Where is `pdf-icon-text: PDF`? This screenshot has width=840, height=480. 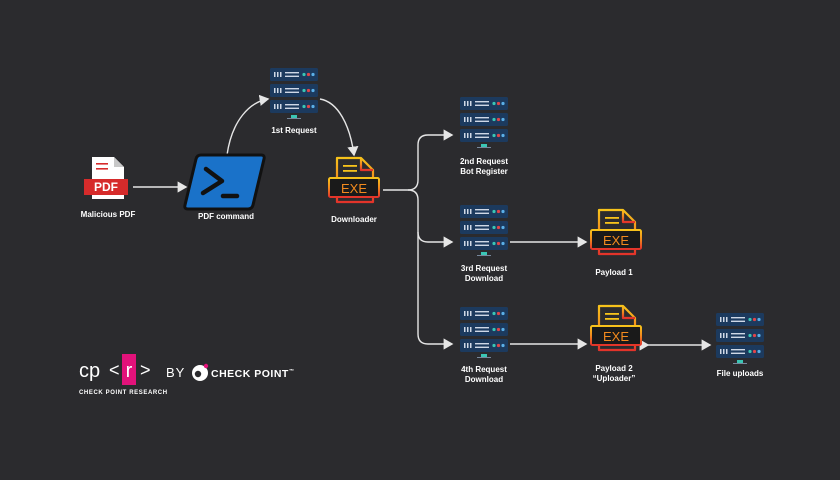
pdf-icon-text: PDF is located at coordinates (106, 187).